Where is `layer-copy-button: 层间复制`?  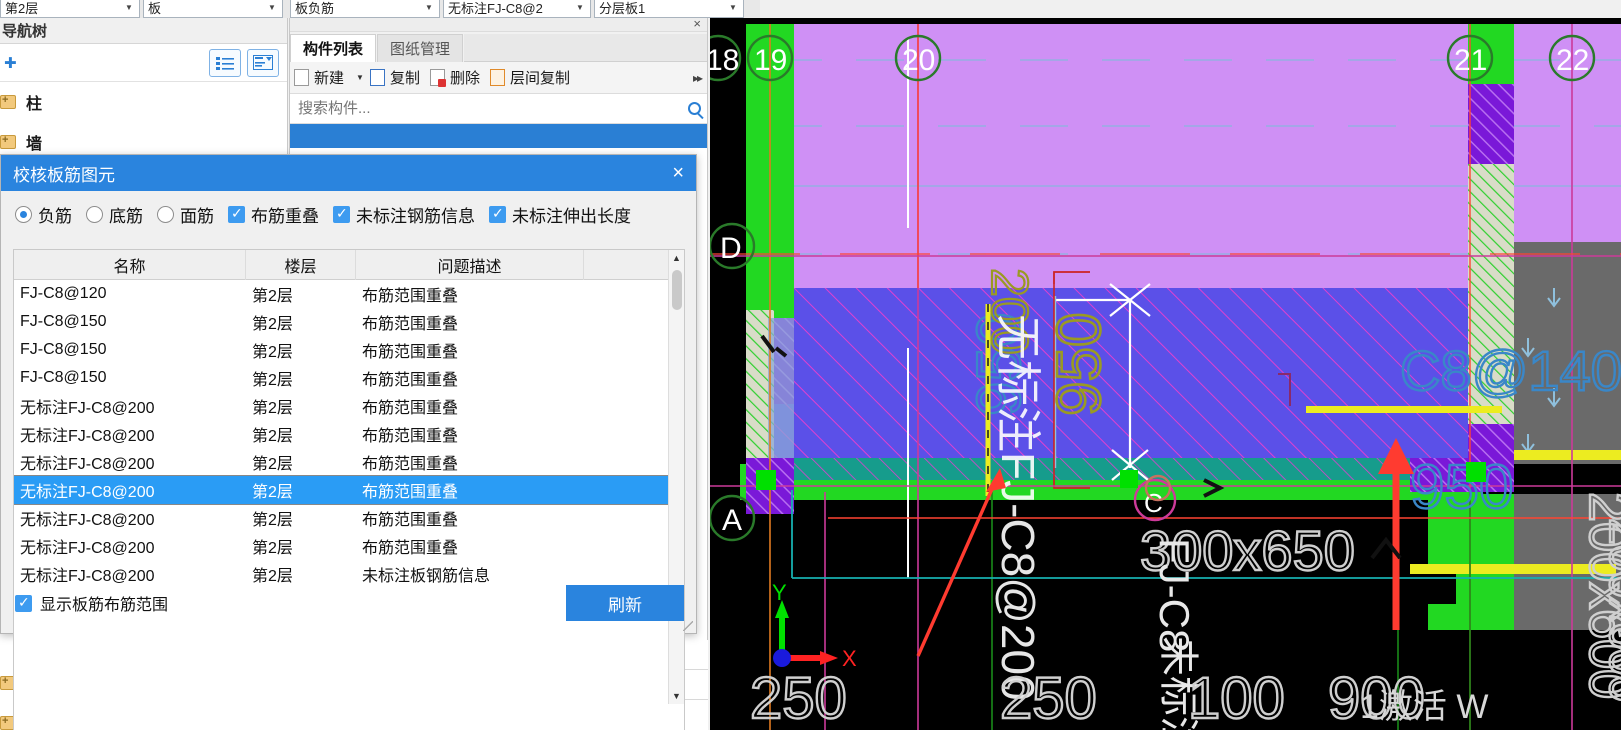
layer-copy-button: 层间复制 is located at coordinates (529, 77).